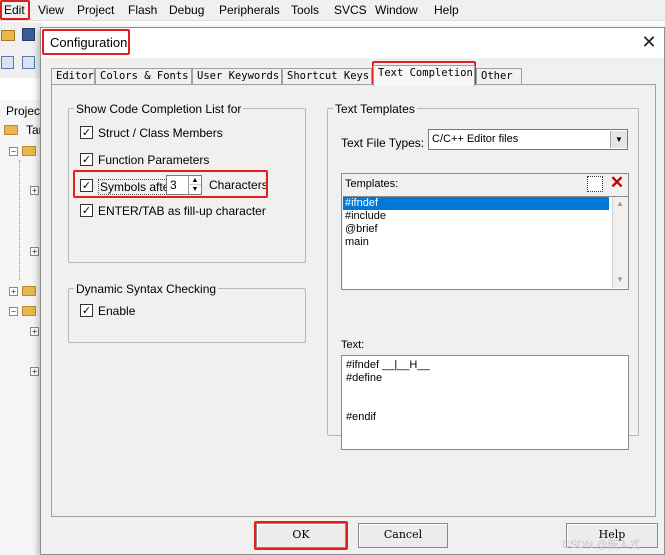  Describe the element at coordinates (620, 203) in the screenshot. I see `scroll-up-icon: ▲` at that location.